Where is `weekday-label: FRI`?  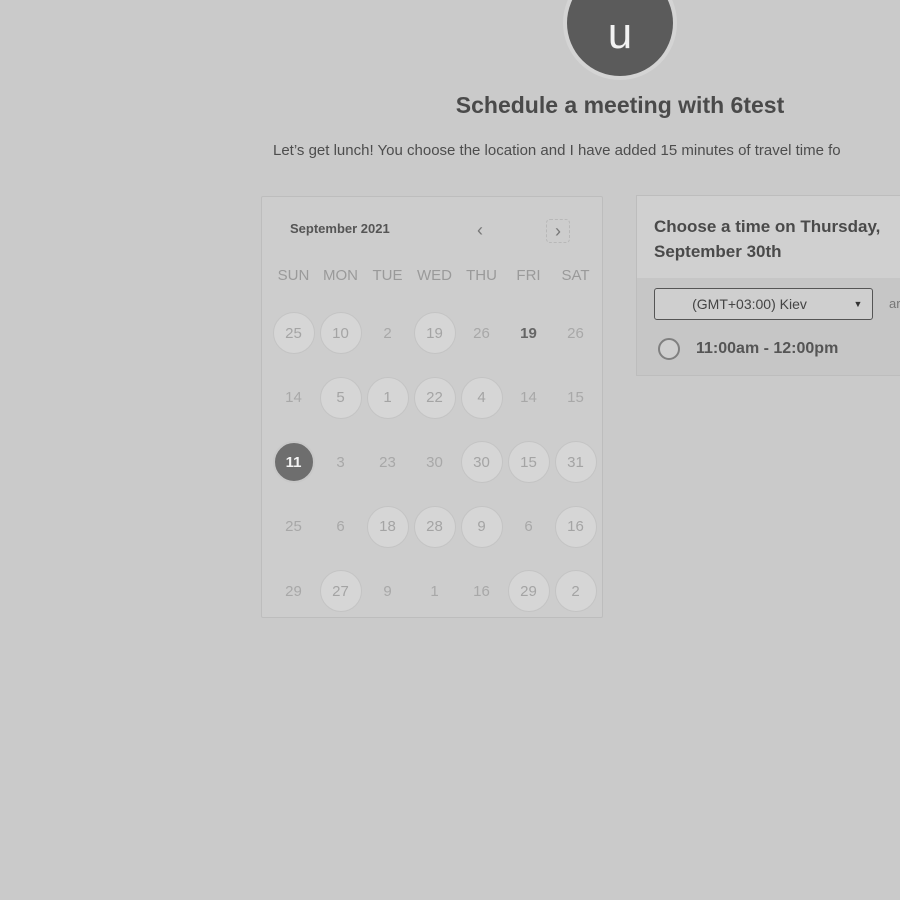 weekday-label: FRI is located at coordinates (528, 275).